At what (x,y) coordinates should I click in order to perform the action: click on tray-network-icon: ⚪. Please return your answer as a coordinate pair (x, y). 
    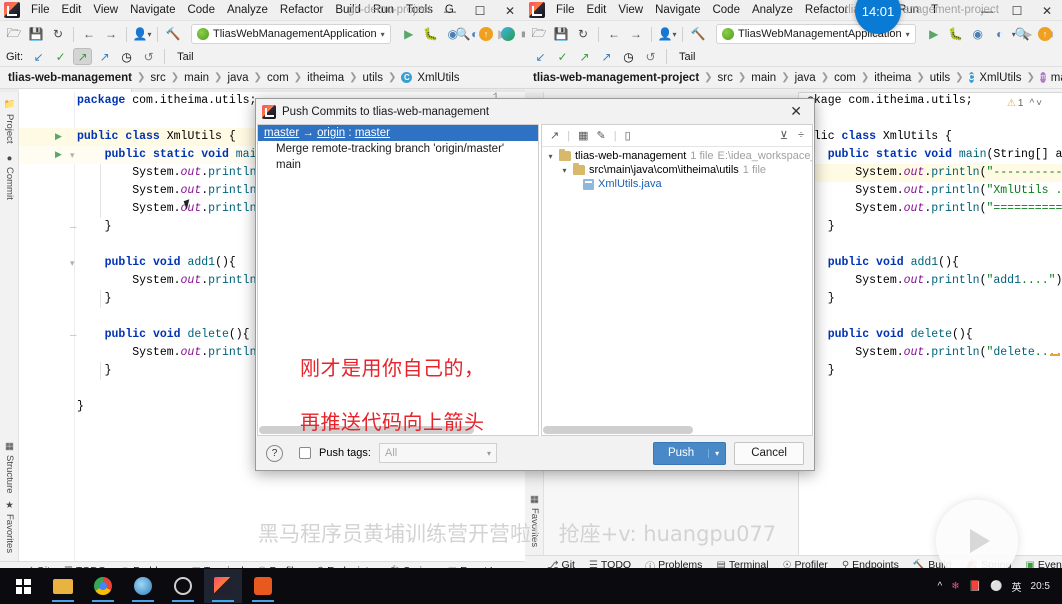
    Looking at the image, I should click on (996, 586).